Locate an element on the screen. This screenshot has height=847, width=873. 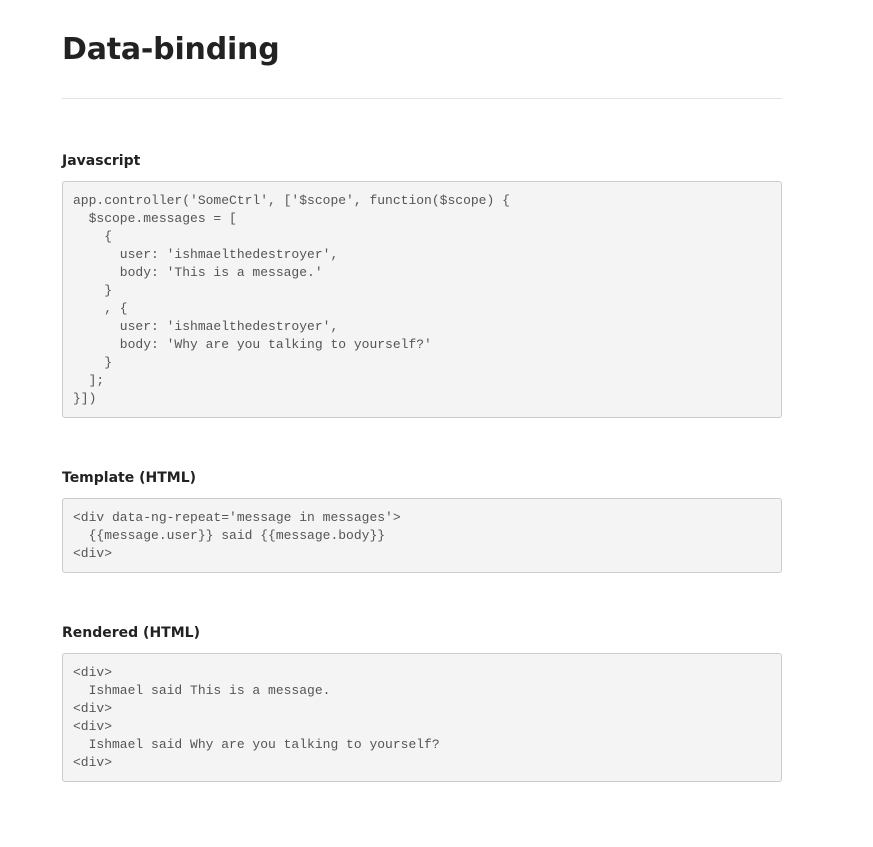
section-heading-javascript: Javascript is located at coordinates (101, 161).